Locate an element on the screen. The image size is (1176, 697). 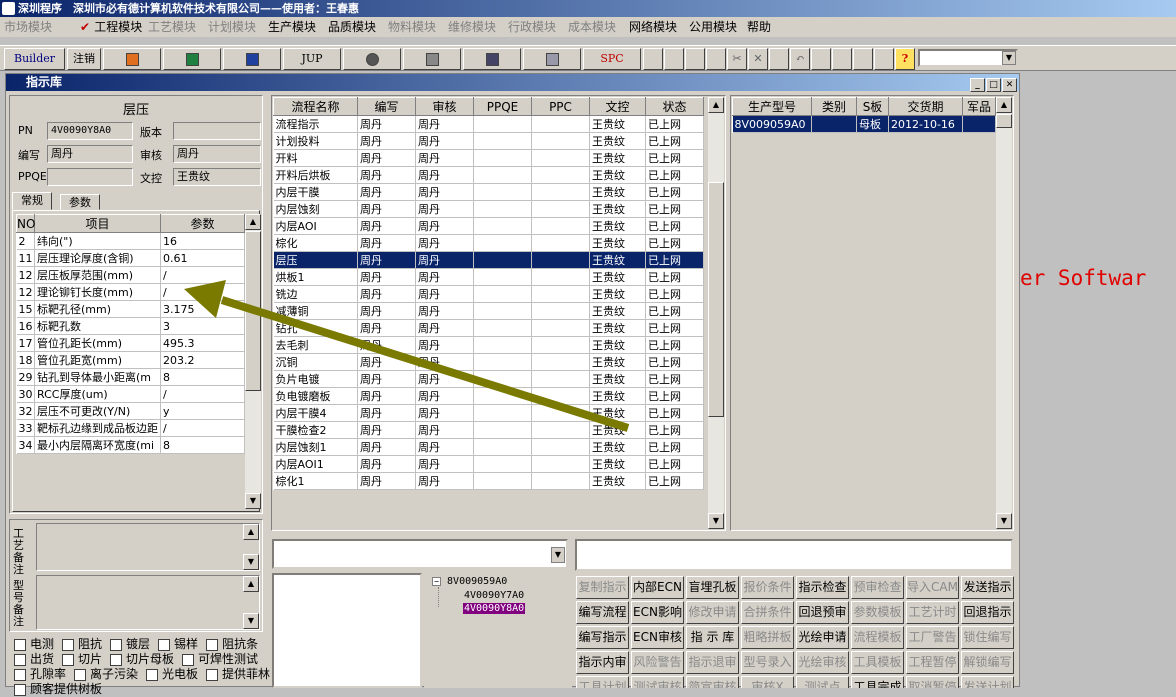
param-row: 15 标靶孔径(mm) 3.175 is located at coordinates (130, 309).